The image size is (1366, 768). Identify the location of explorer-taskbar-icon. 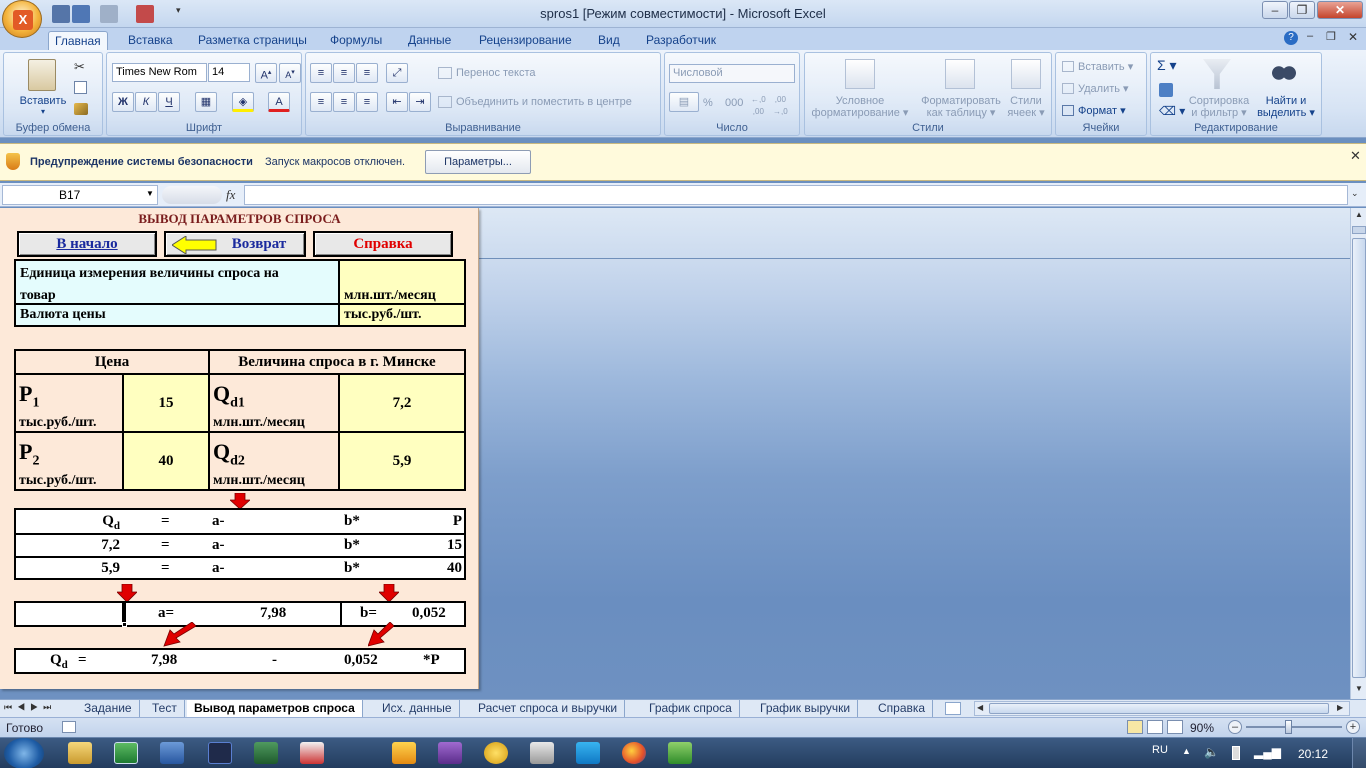
(80, 753).